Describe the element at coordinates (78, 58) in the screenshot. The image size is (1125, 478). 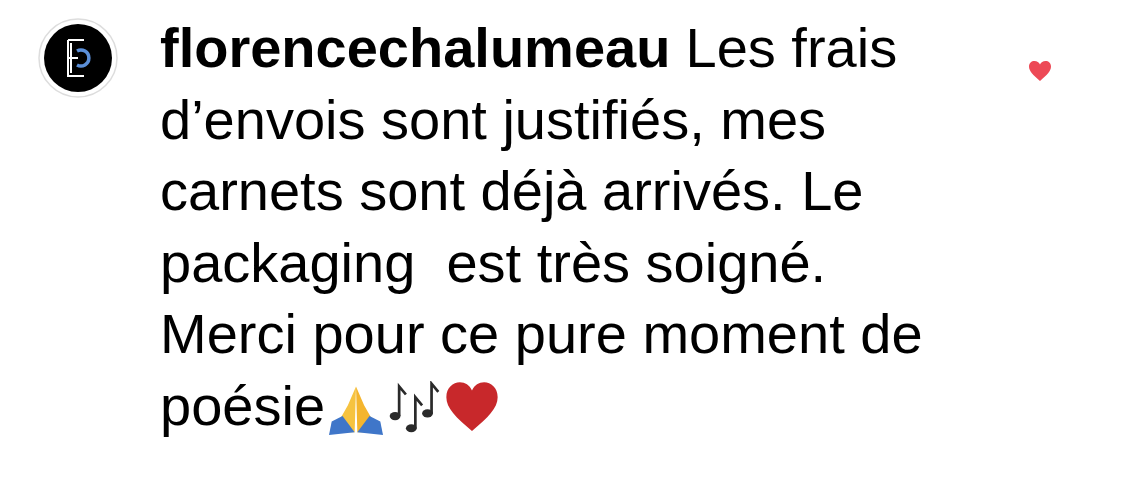
I see `avatar-logo-icon` at that location.